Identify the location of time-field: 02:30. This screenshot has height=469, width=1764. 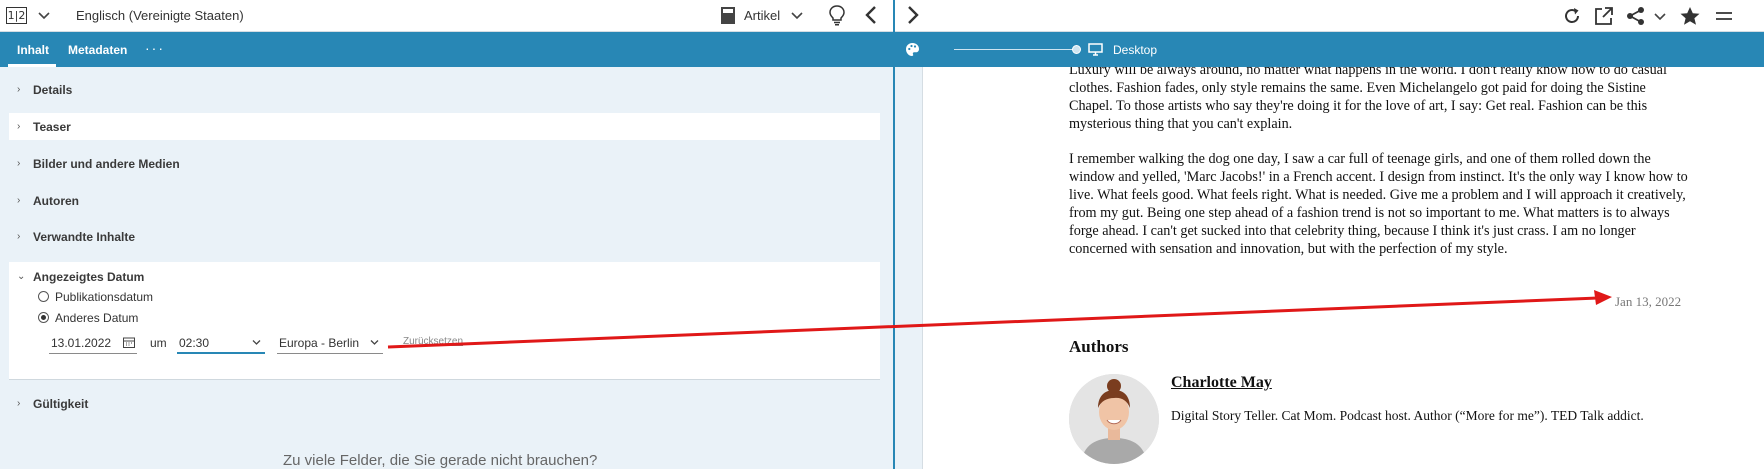
(221, 343).